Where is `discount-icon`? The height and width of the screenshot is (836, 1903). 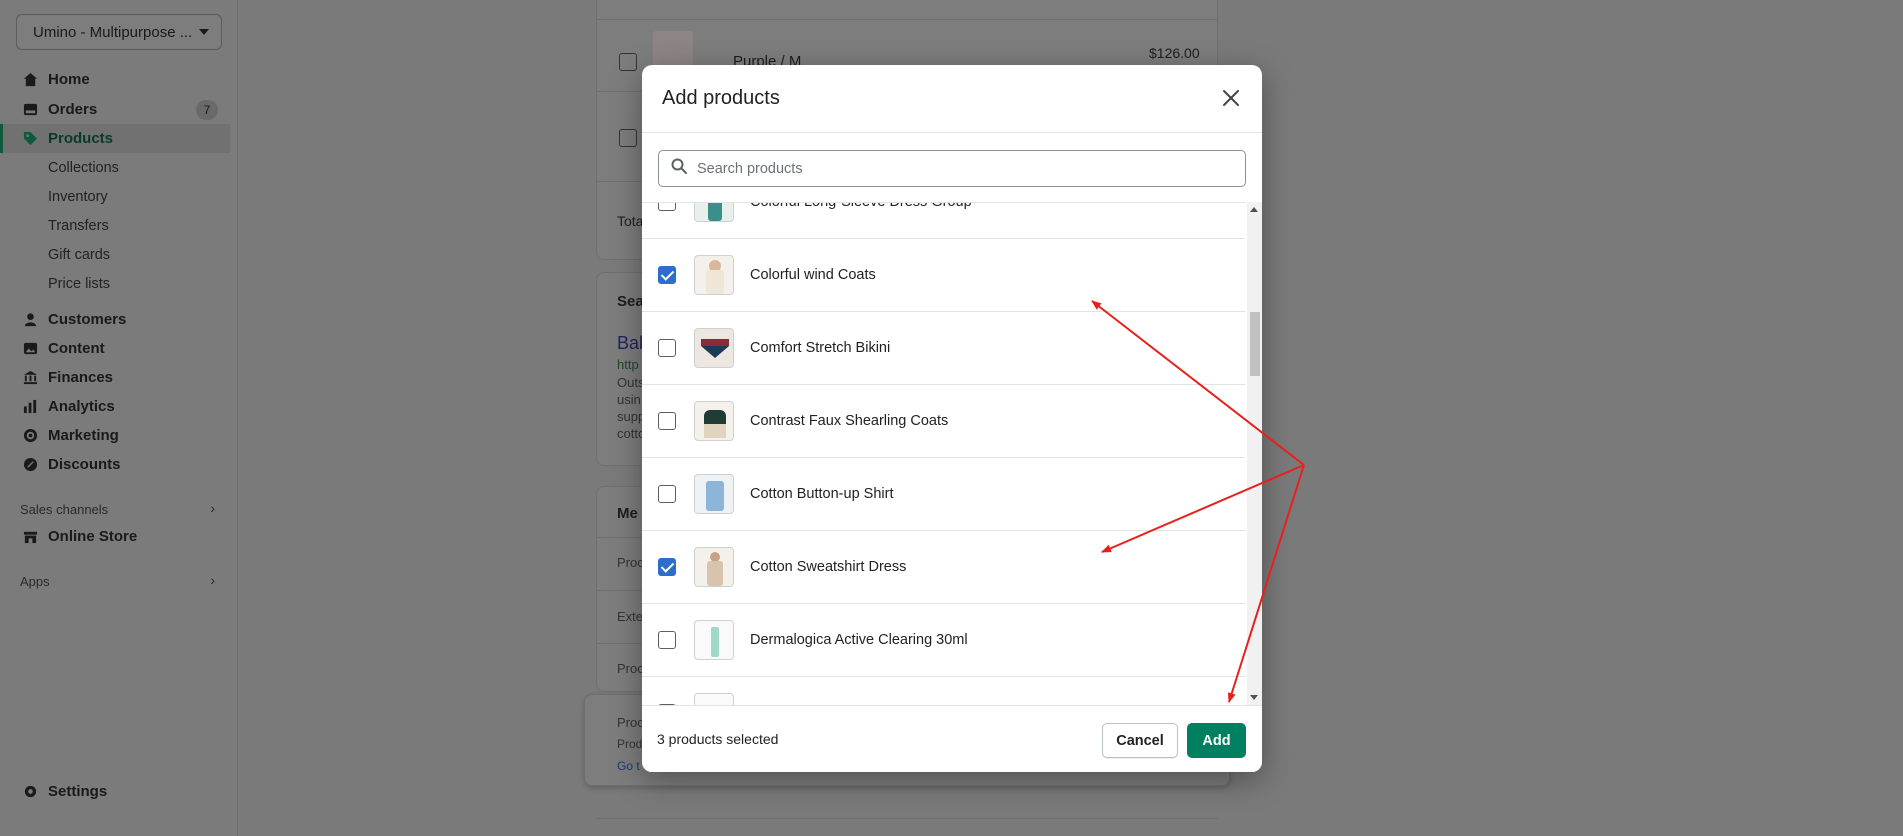
discount-icon is located at coordinates (30, 465).